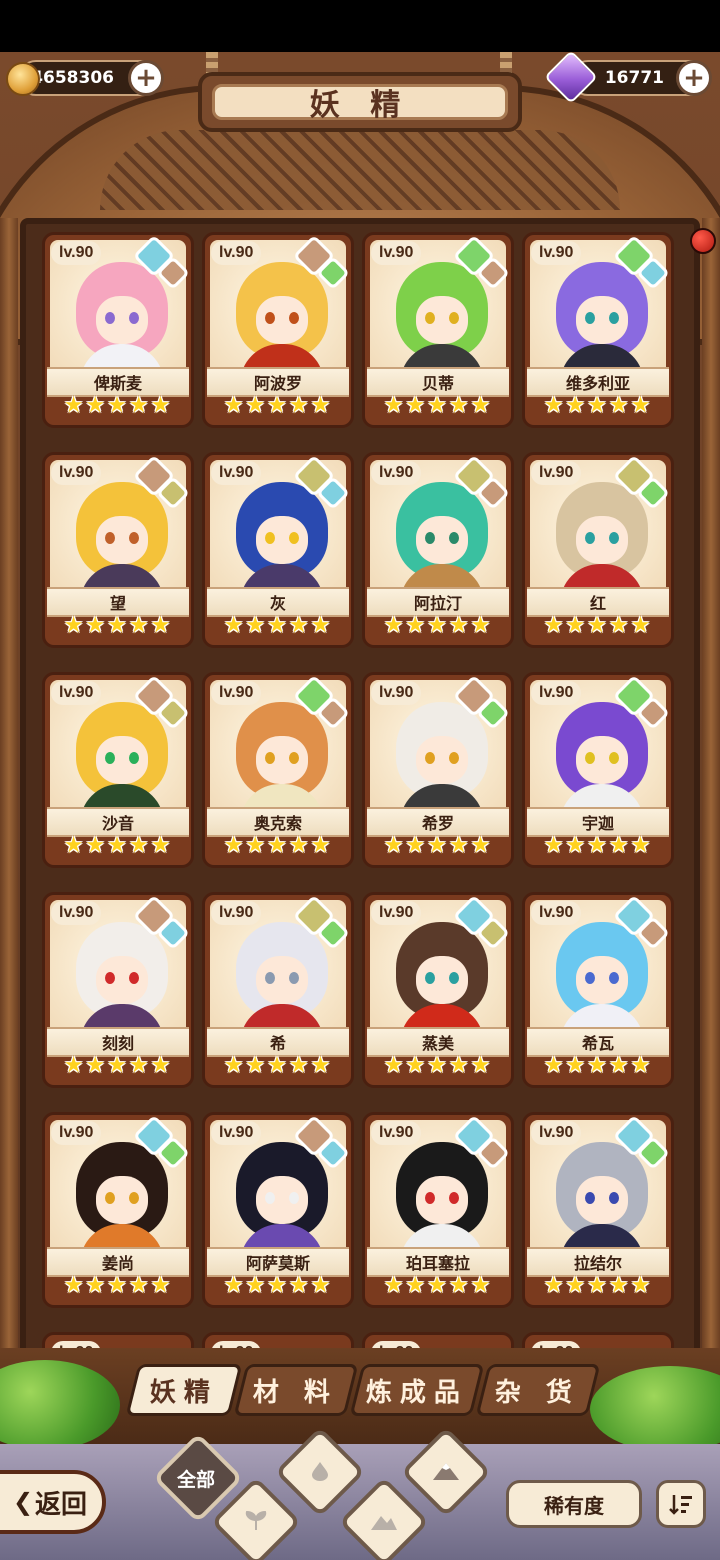 The image size is (720, 1560). I want to click on fairy-card: lv.90 宇迦 ★★★★★, so click(598, 770).